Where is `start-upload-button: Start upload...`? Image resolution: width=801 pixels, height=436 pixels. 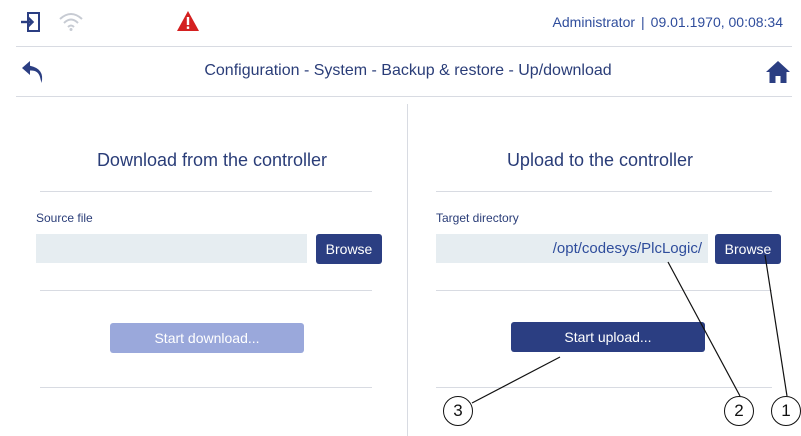 start-upload-button: Start upload... is located at coordinates (608, 337).